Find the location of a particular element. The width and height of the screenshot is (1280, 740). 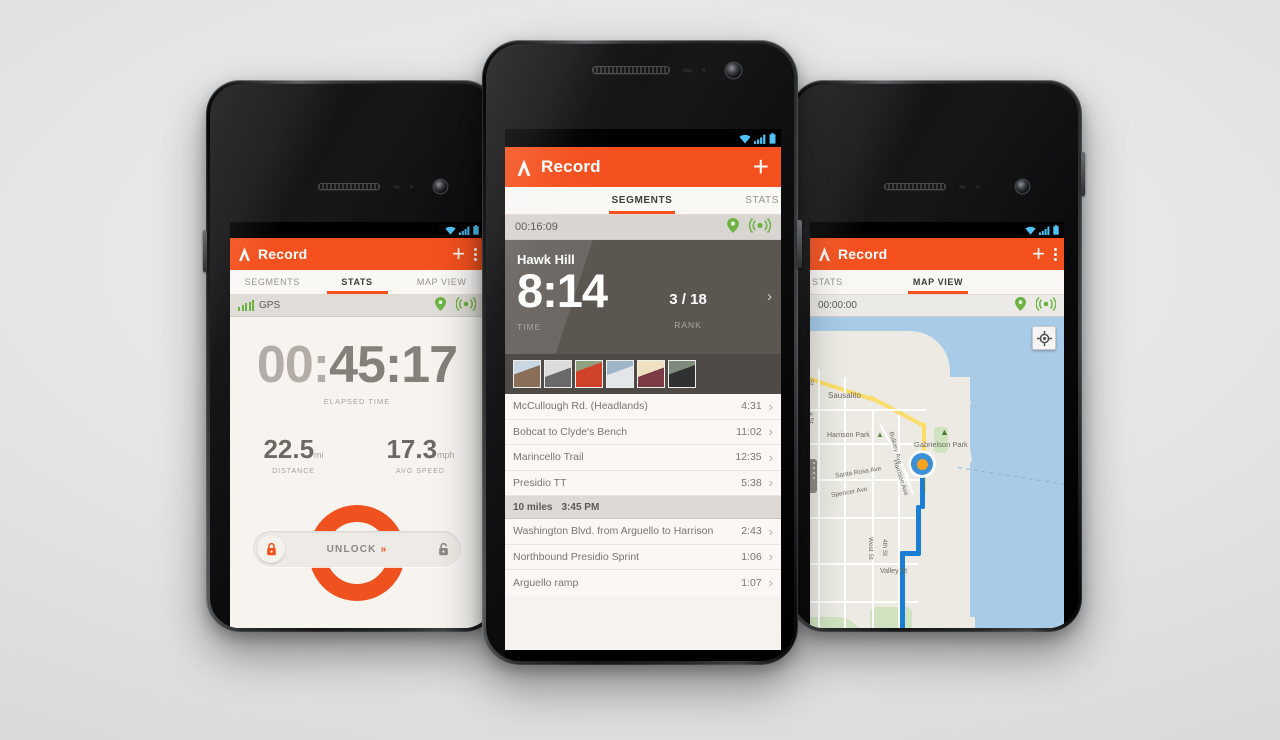

list-item: McCullough Rd. (Headlands) 4:31 › is located at coordinates (643, 407).